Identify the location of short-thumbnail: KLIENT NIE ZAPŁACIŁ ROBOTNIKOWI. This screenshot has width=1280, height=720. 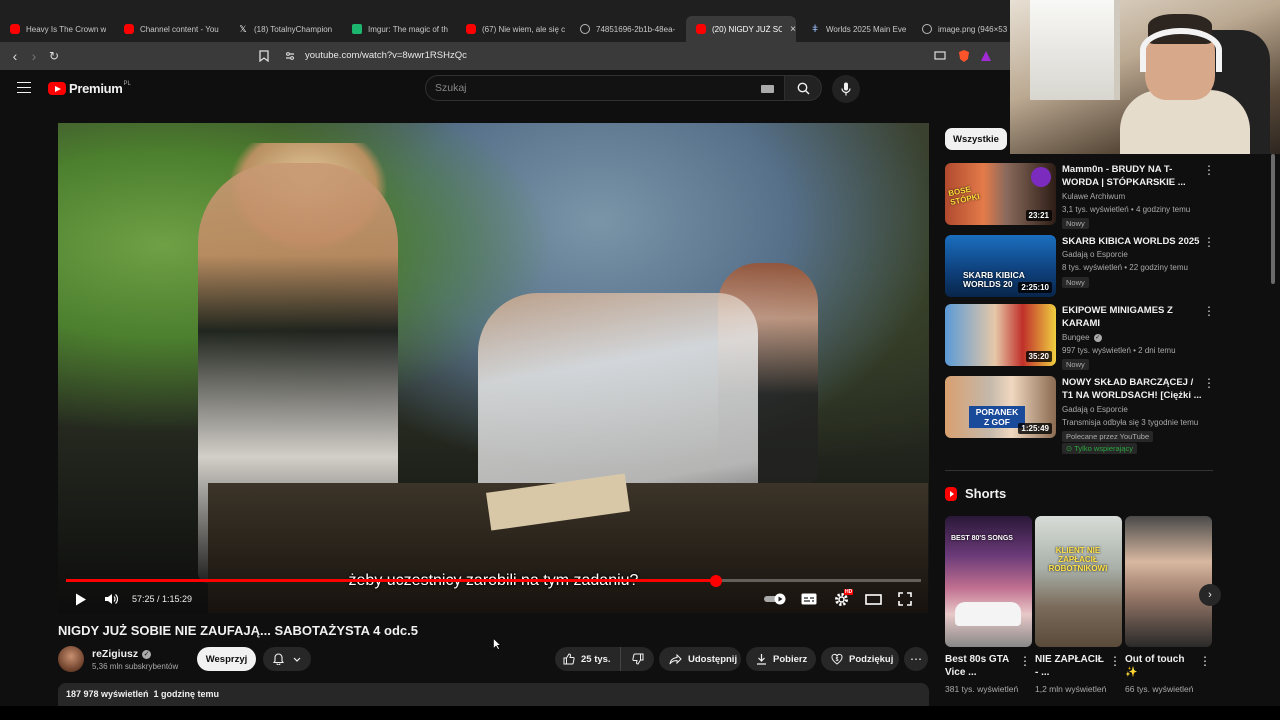
(1078, 581).